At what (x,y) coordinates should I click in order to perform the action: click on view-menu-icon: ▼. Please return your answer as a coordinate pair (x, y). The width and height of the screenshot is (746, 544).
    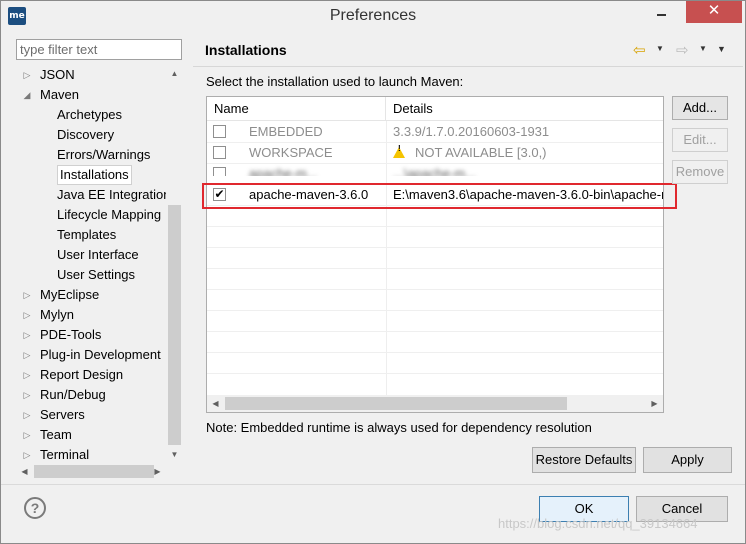
    Looking at the image, I should click on (721, 49).